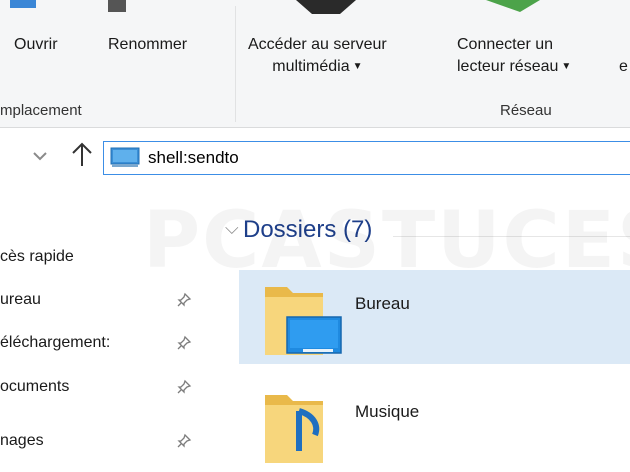 This screenshot has width=630, height=472. I want to click on desktop-folder-icon, so click(303, 321).